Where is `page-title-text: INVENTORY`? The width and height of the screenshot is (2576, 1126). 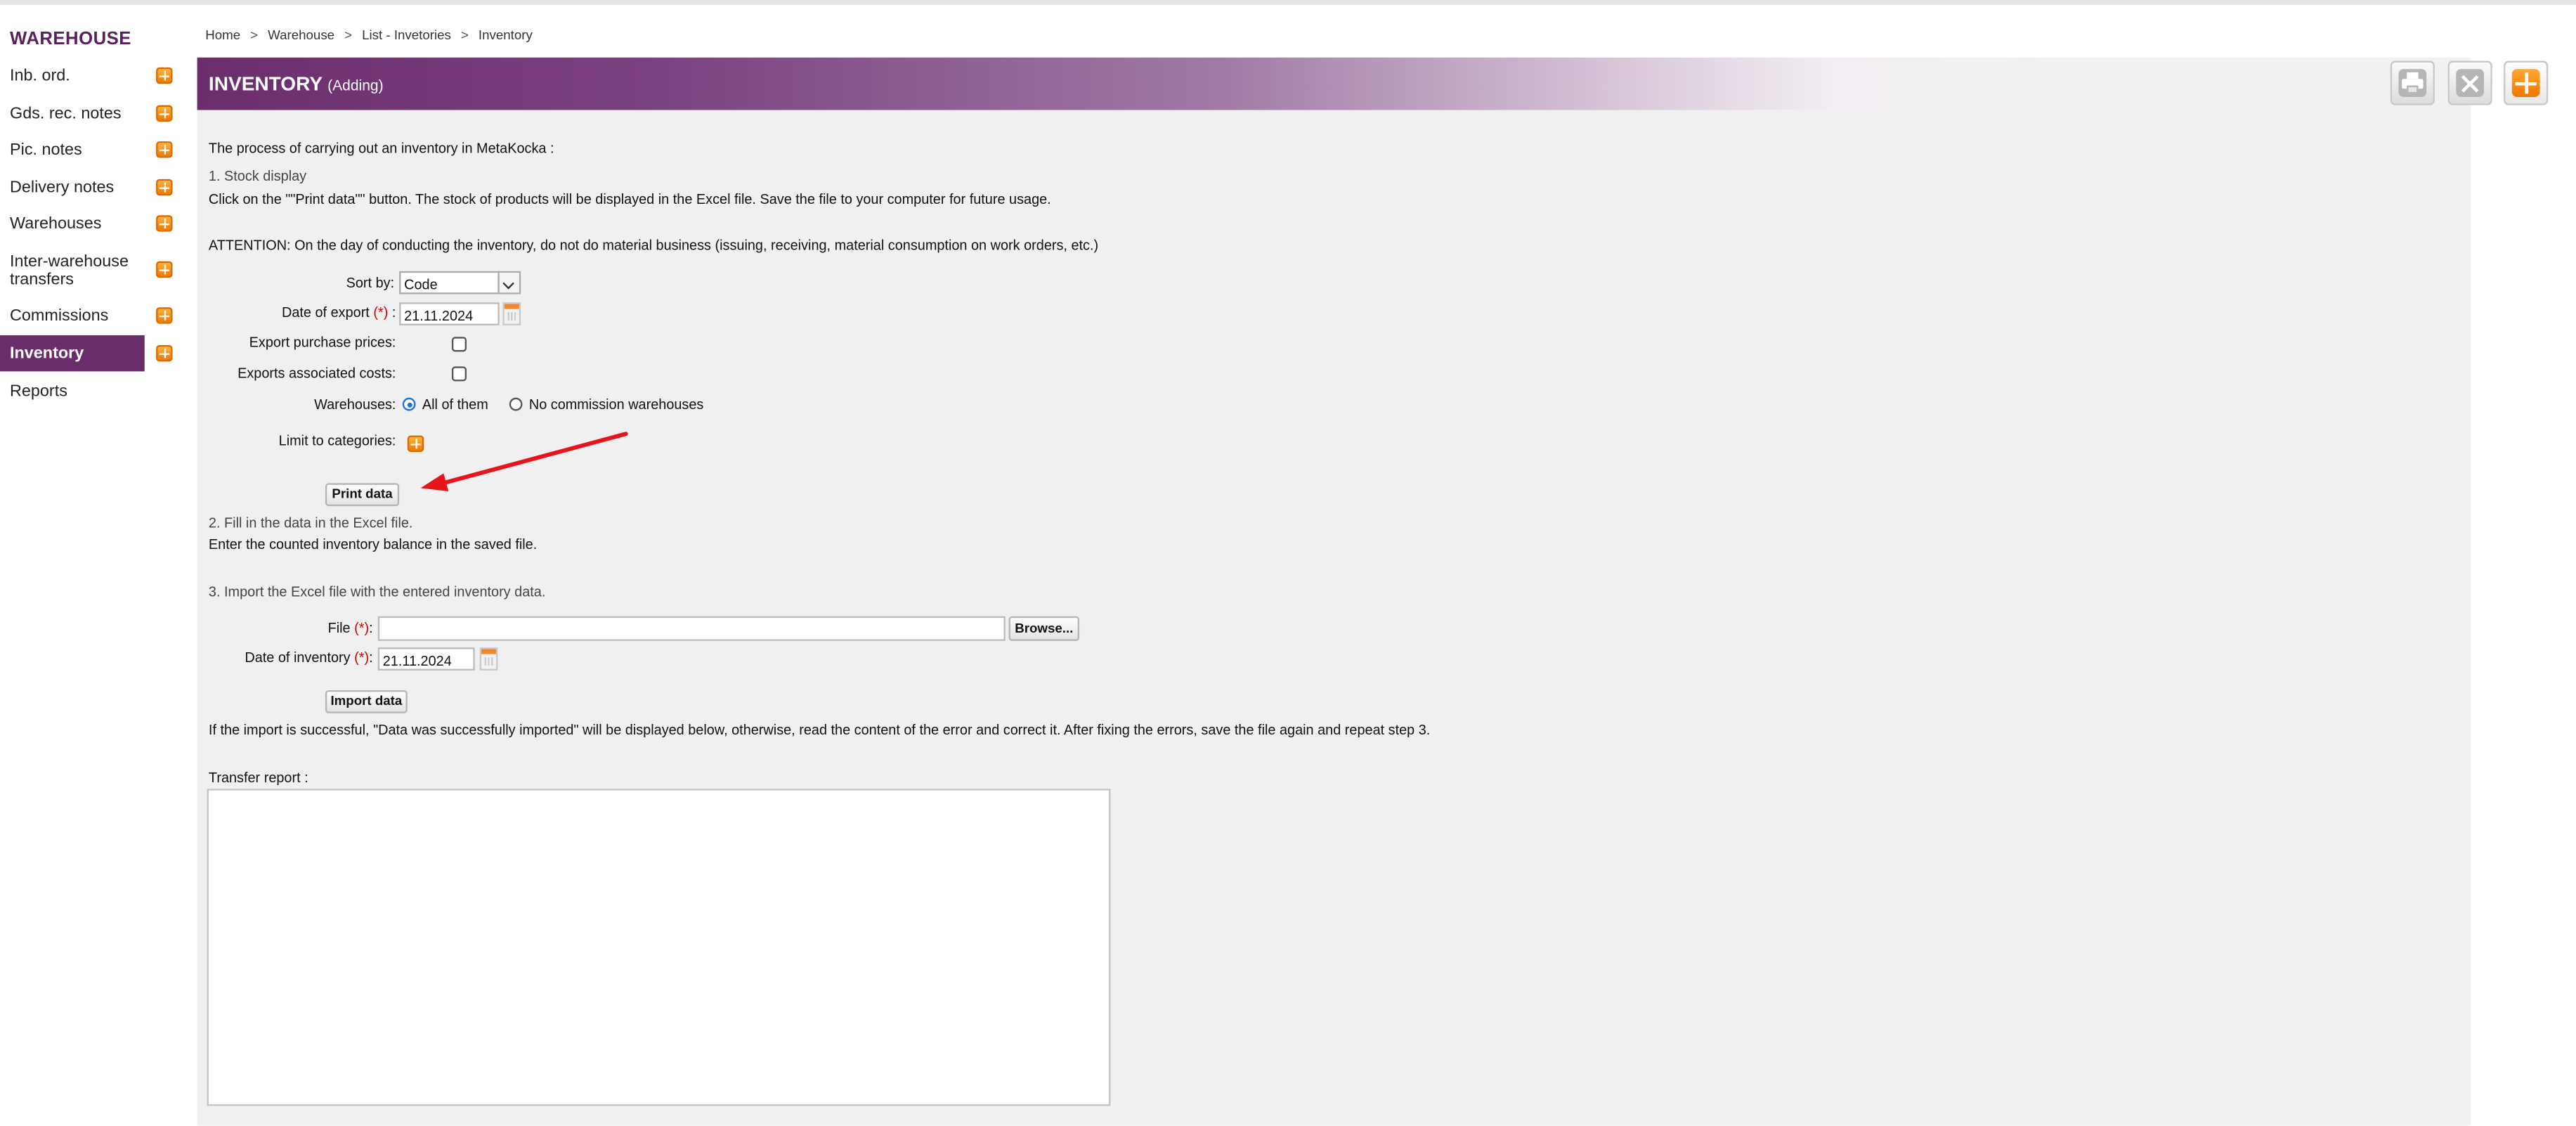 page-title-text: INVENTORY is located at coordinates (265, 84).